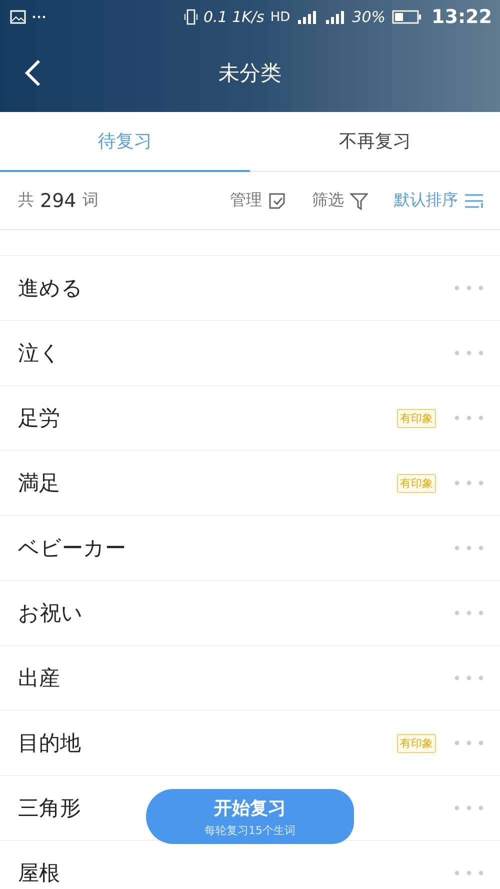 This screenshot has width=500, height=889. What do you see at coordinates (58, 201) in the screenshot?
I see `word-count: 294` at bounding box center [58, 201].